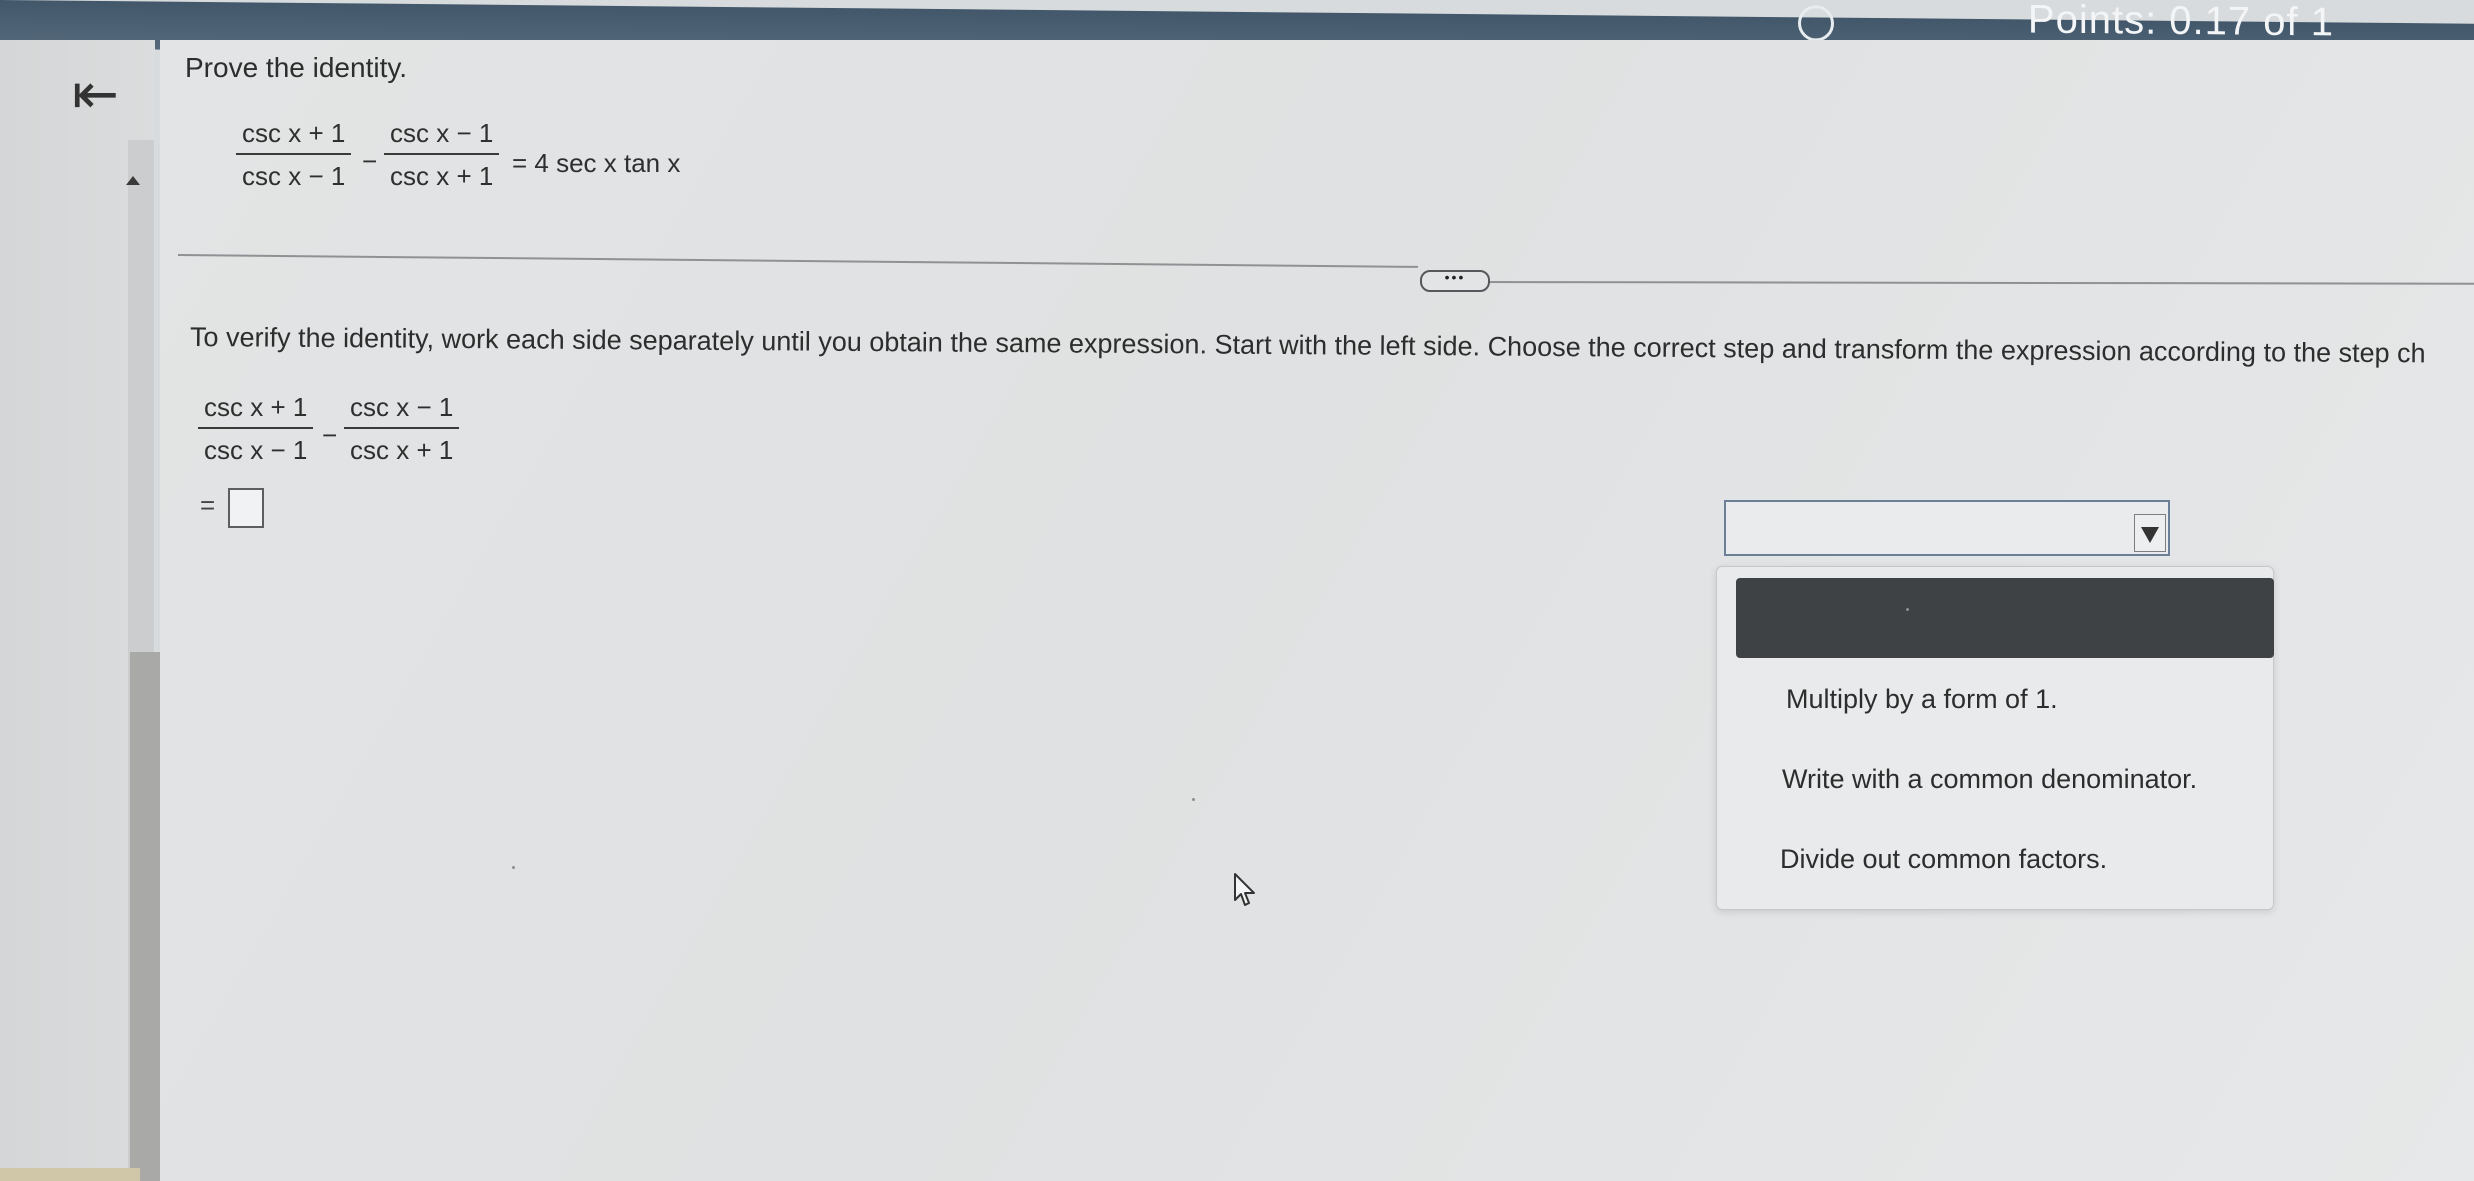  What do you see at coordinates (296, 67) in the screenshot?
I see `question-prompt: Prove the identity.` at bounding box center [296, 67].